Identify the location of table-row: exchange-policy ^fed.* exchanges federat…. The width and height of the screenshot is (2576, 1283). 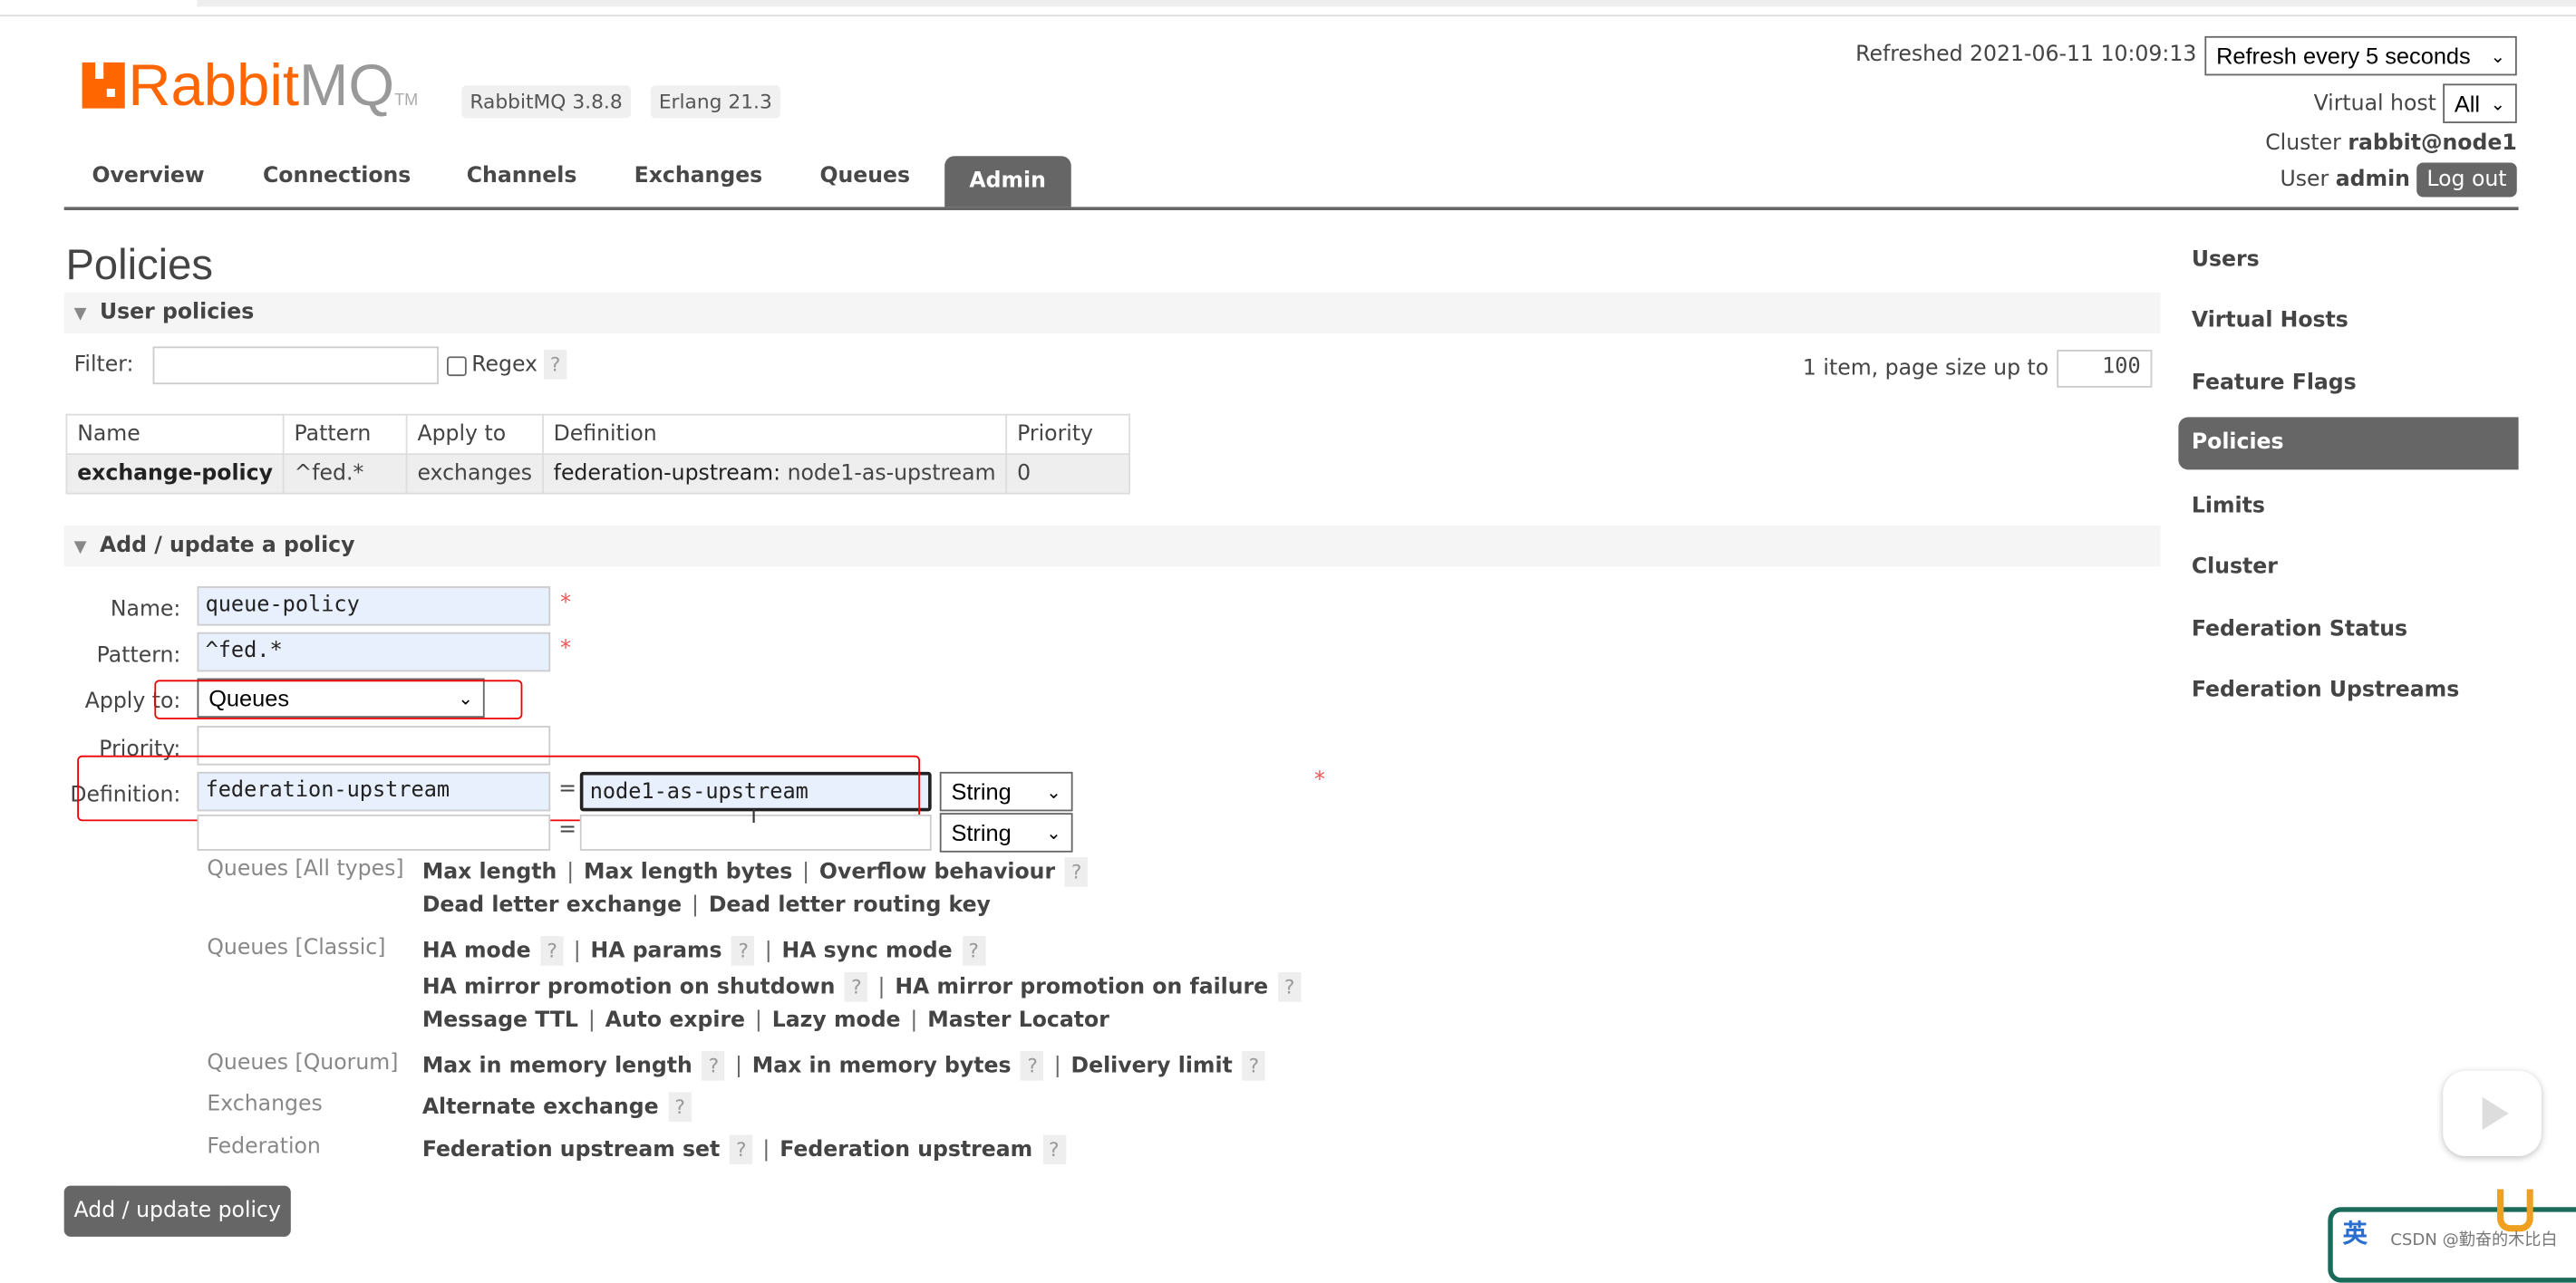
(597, 474).